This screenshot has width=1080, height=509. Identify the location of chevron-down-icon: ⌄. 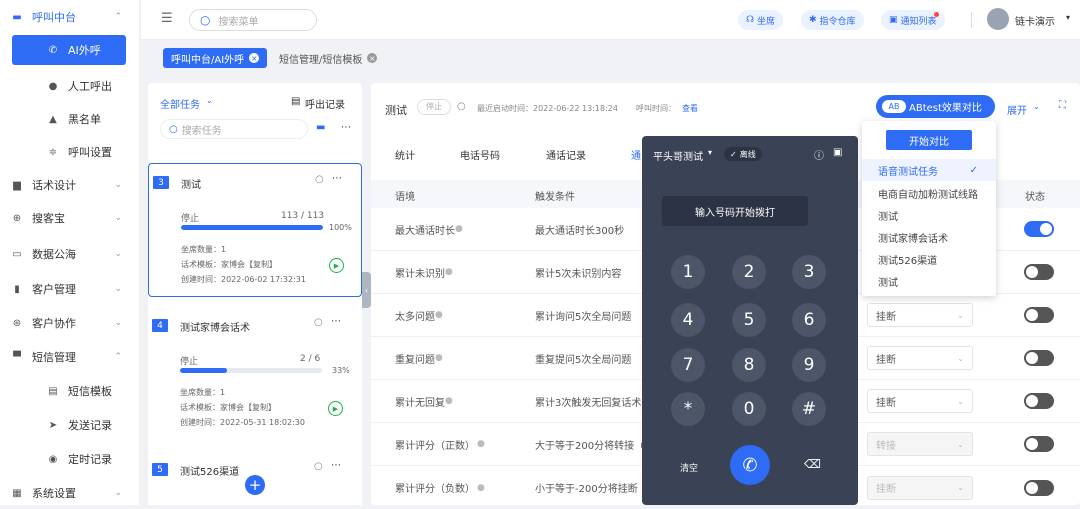
(118, 254).